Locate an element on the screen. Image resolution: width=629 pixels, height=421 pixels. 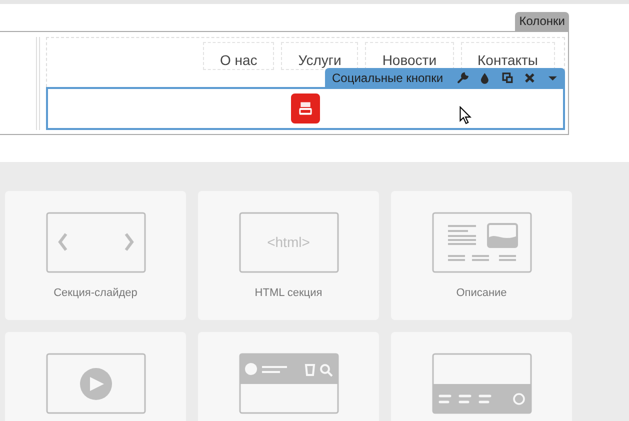
html-thumbnail-icon is located at coordinates (288, 242).